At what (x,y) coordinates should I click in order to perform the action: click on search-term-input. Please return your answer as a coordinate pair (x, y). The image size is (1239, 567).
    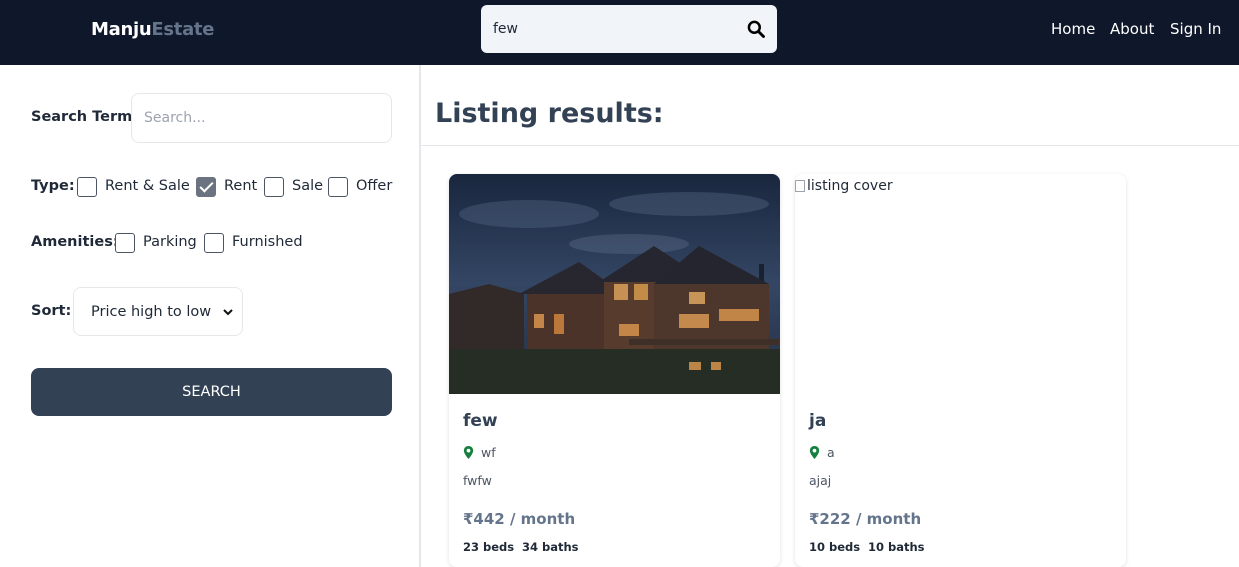
    Looking at the image, I should click on (261, 118).